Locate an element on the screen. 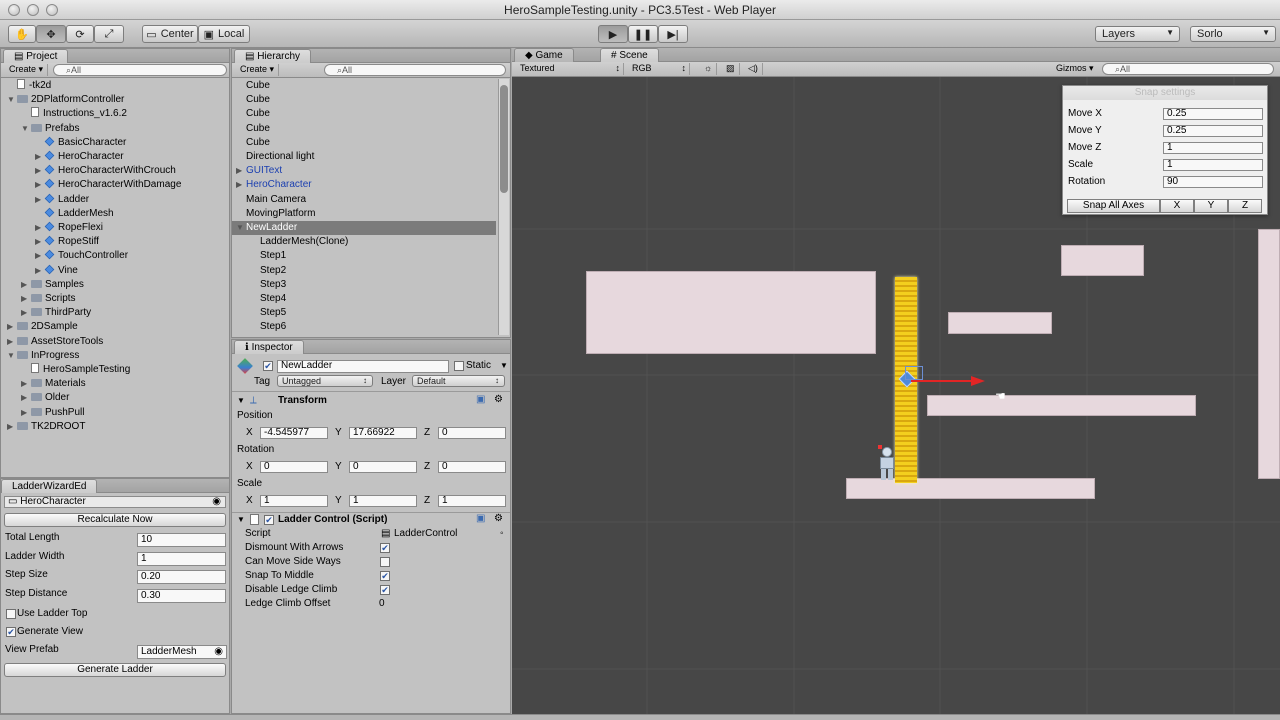 This screenshot has height=720, width=1280. image-toggle: ▨ is located at coordinates (731, 69).